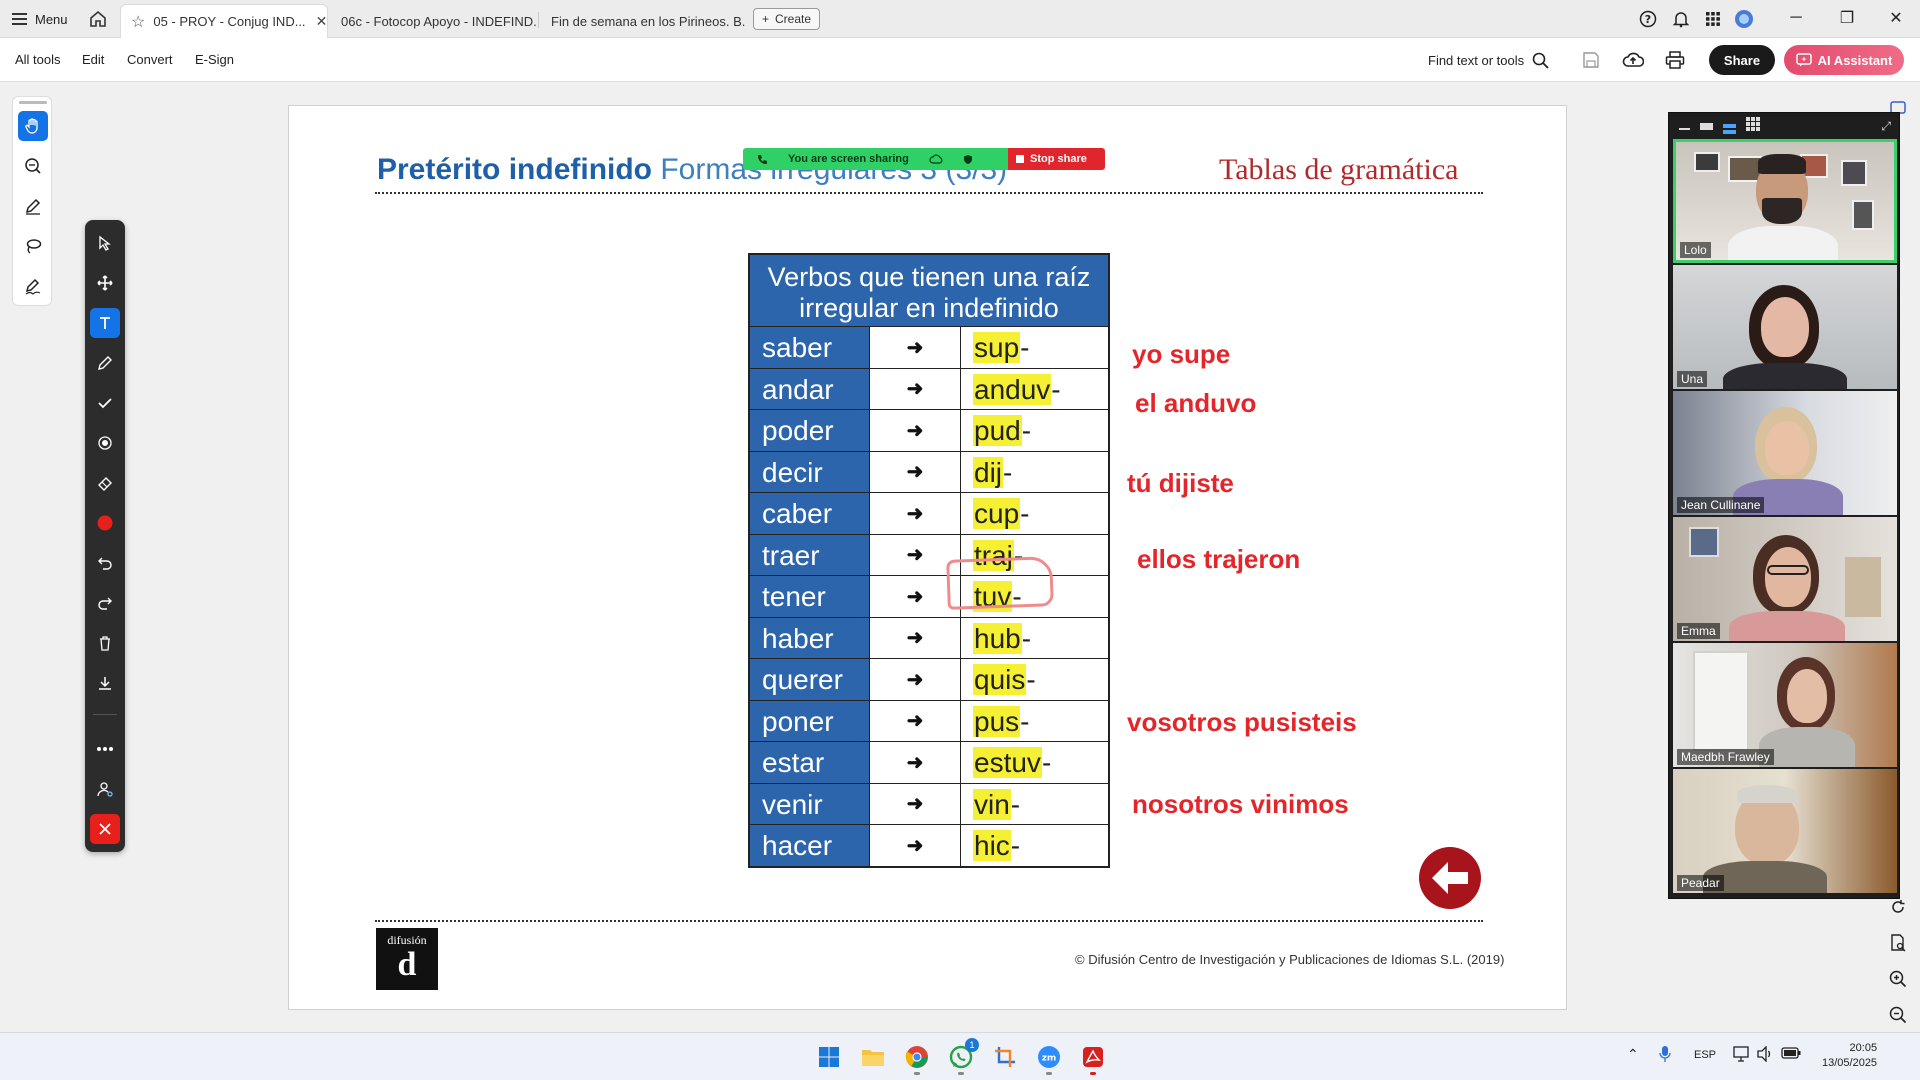 The width and height of the screenshot is (1920, 1080). Describe the element at coordinates (1791, 1054) in the screenshot. I see `battery-icon` at that location.